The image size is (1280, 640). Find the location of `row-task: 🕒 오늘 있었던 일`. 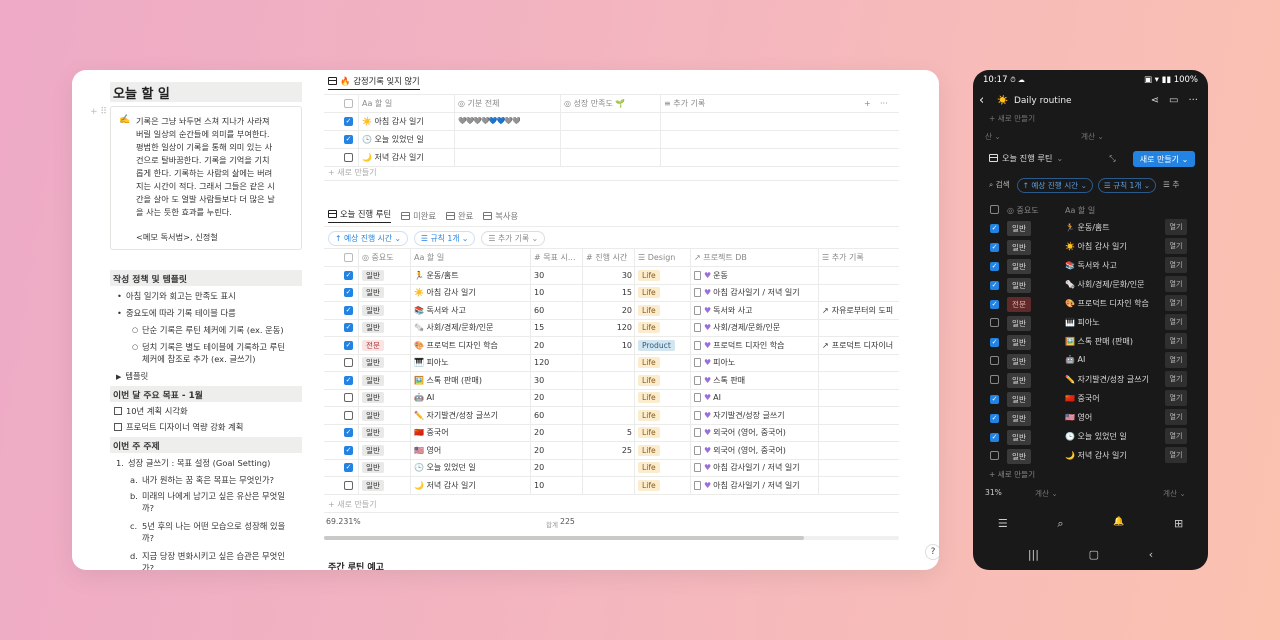

row-task: 🕒 오늘 있었던 일 is located at coordinates (1096, 436).